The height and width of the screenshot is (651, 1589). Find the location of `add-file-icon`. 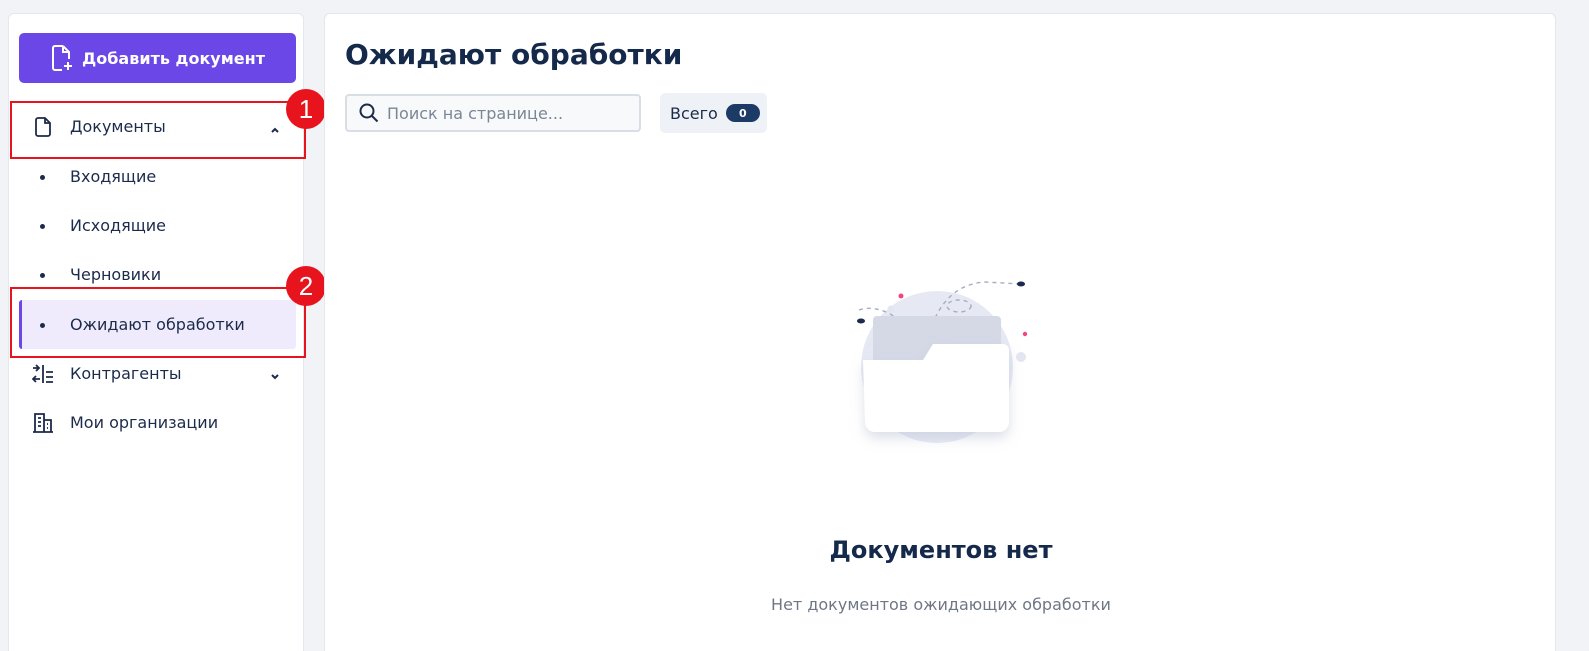

add-file-icon is located at coordinates (62, 58).